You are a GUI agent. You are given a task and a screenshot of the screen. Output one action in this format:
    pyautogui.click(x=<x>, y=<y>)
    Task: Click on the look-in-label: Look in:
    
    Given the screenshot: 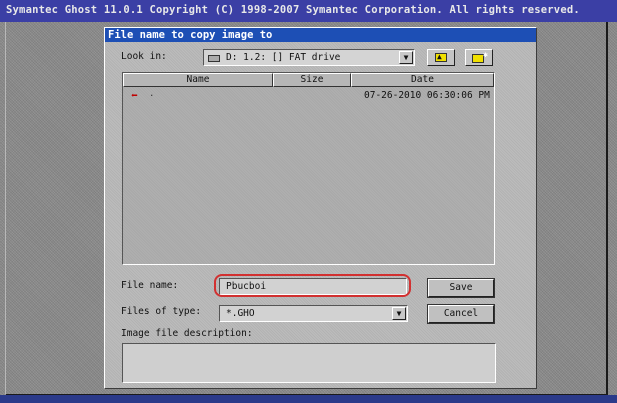 What is the action you would take?
    pyautogui.click(x=144, y=56)
    